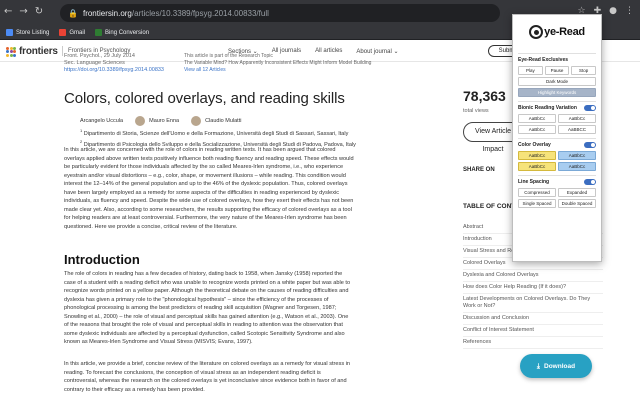  I want to click on intro-heading: Introduction, so click(102, 259).